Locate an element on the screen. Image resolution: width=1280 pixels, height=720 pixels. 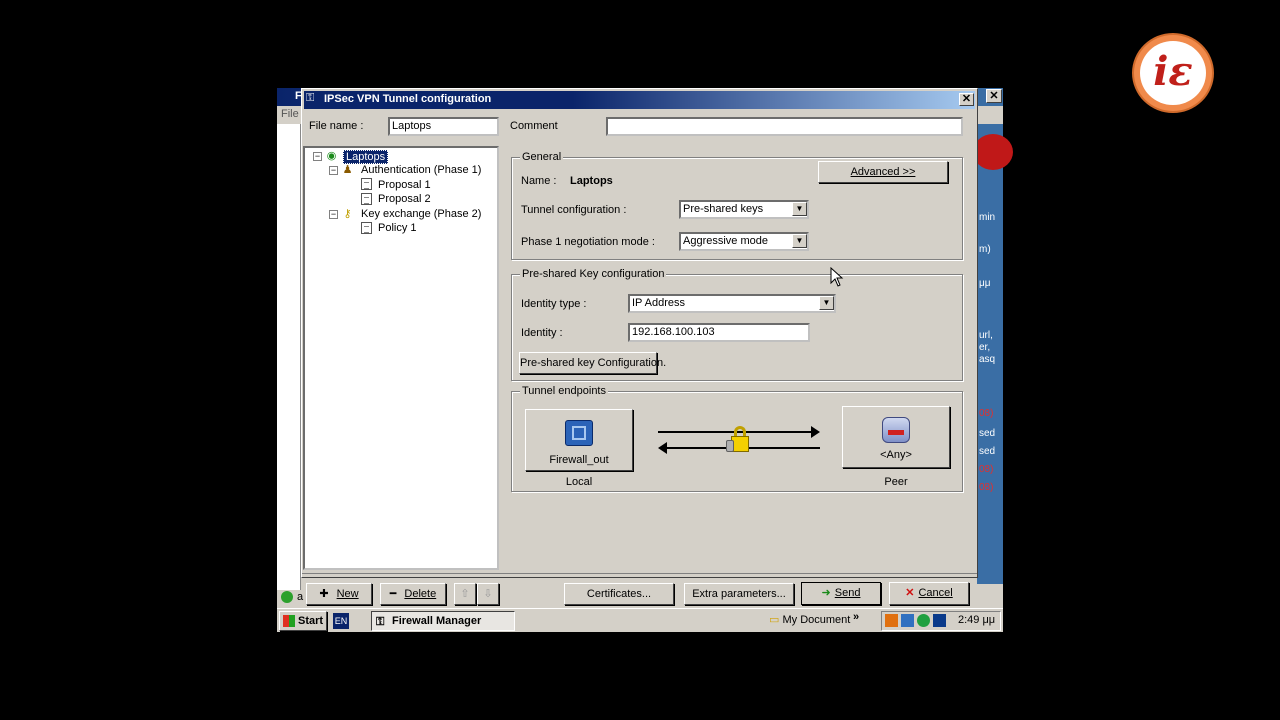
advanced-button-label: Advanced >> is located at coordinates (883, 172).